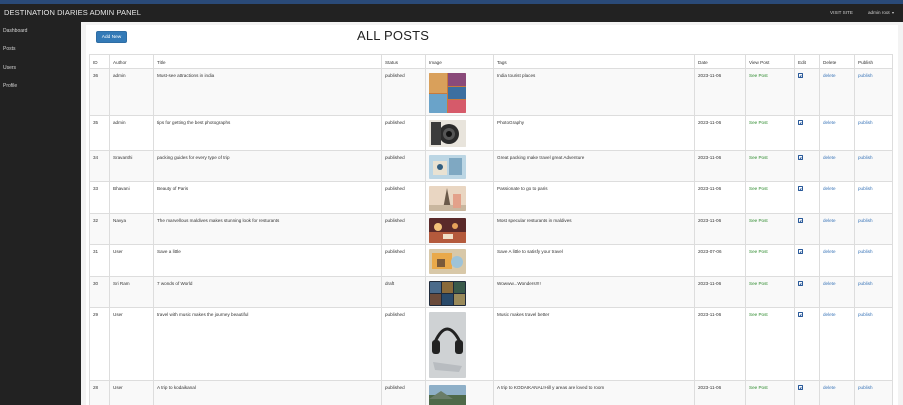 This screenshot has height=405, width=903. Describe the element at coordinates (841, 12) in the screenshot. I see `visit-site-link: VISIT SITE` at that location.